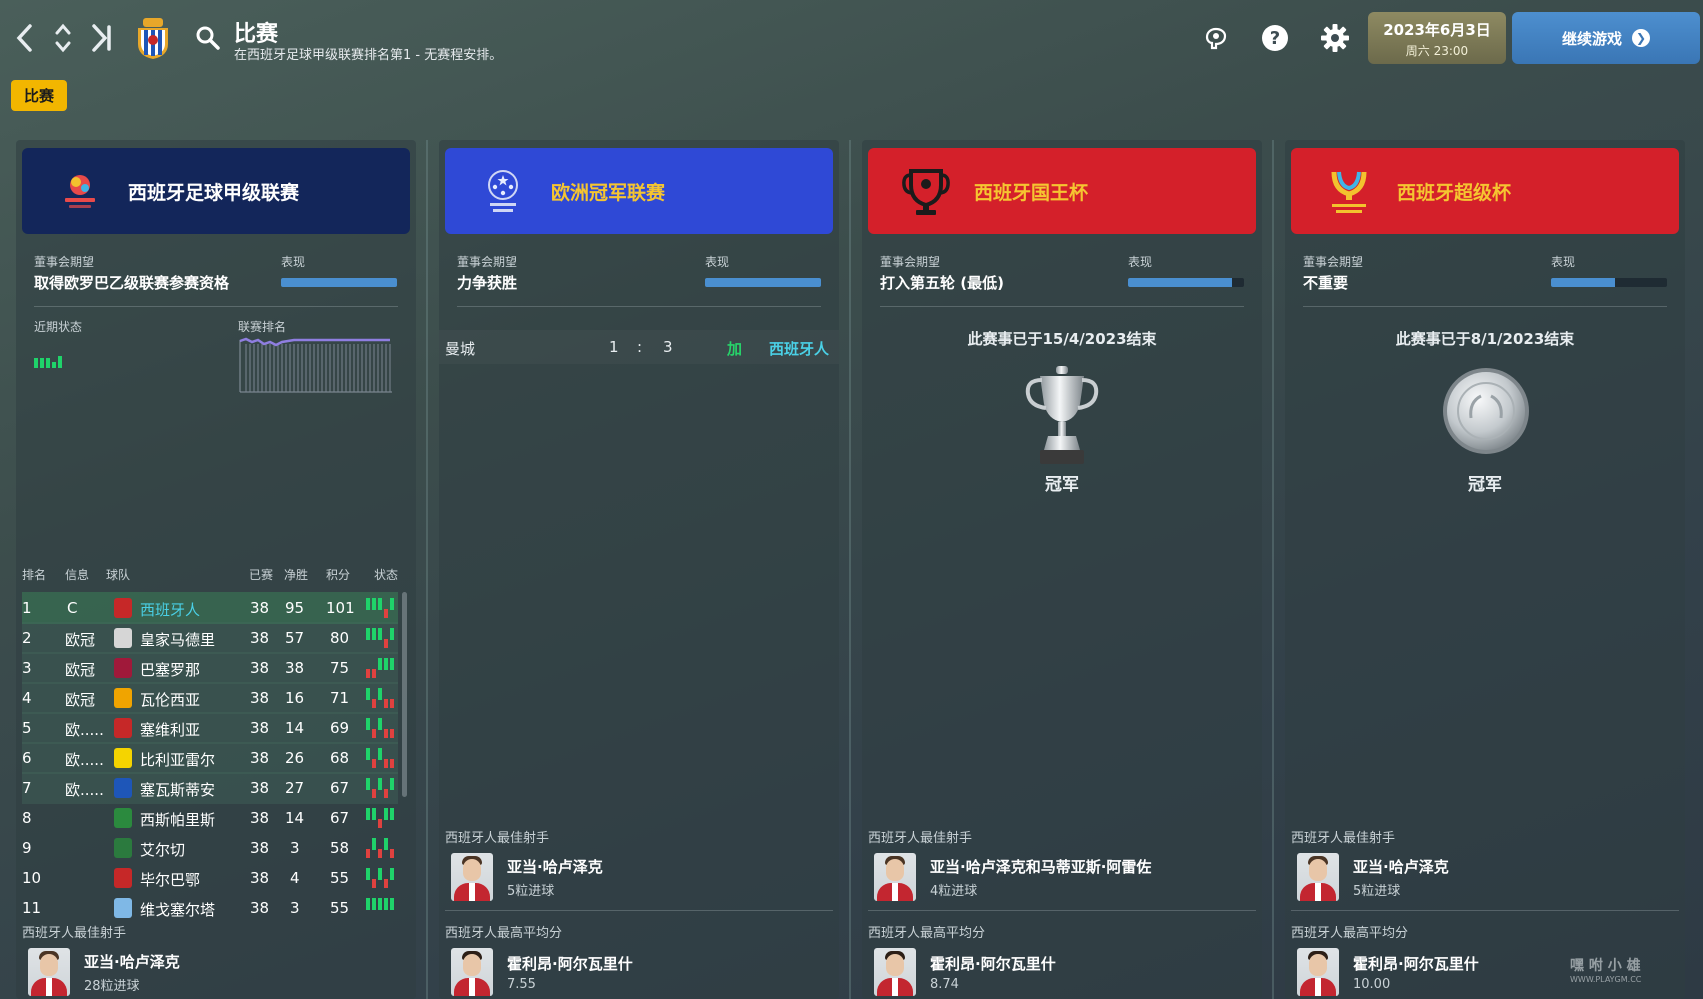 This screenshot has width=1703, height=999. I want to click on table-row: 6 欧..... 比利亚雷尔 38 26 68, so click(210, 758).